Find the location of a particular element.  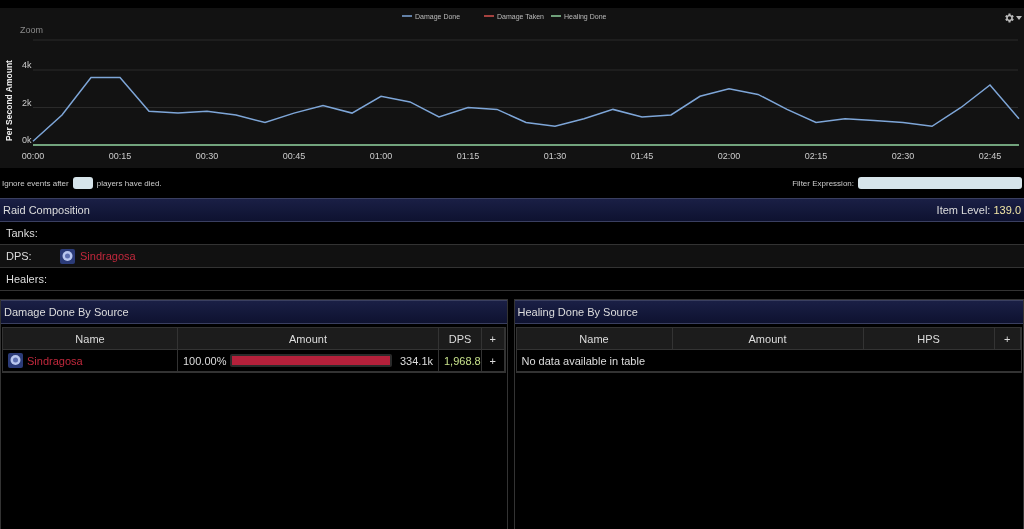

filter-label: Filter Expression: is located at coordinates (823, 183).